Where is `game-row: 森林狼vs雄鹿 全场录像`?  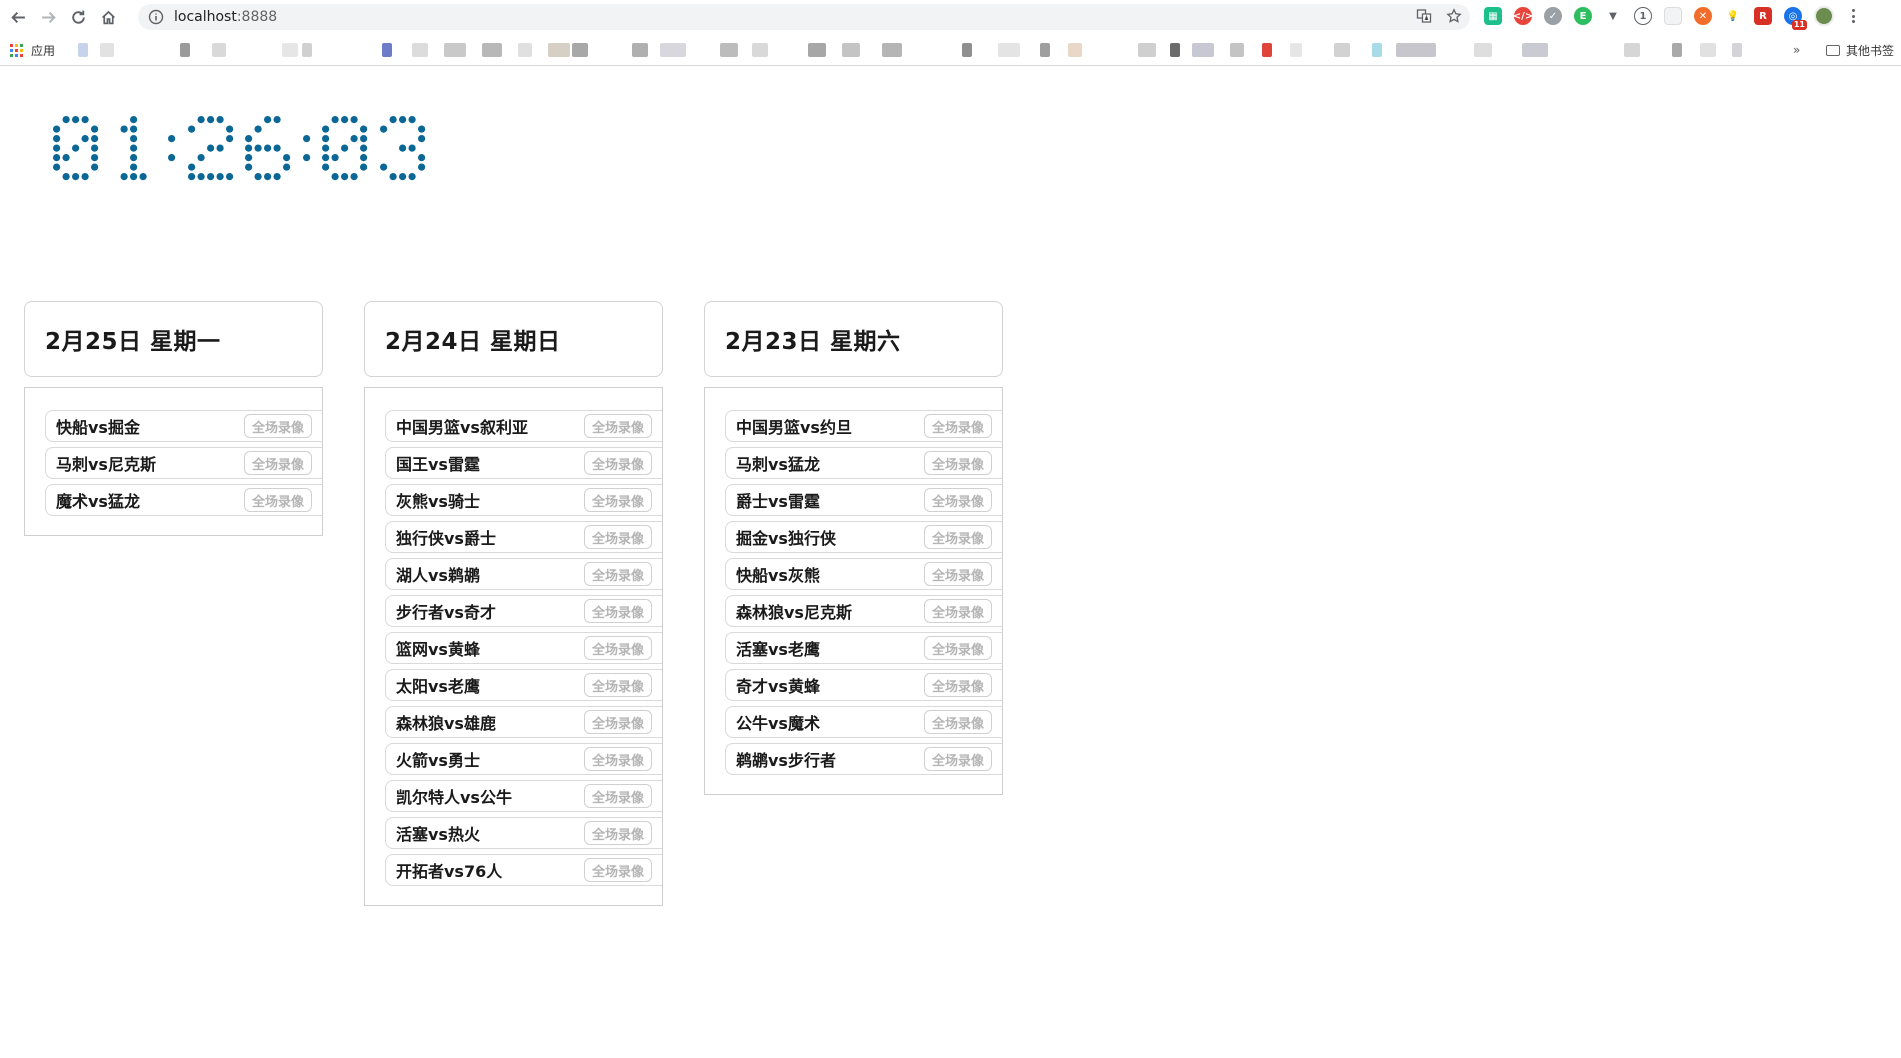 game-row: 森林狼vs雄鹿 全场录像 is located at coordinates (523, 722).